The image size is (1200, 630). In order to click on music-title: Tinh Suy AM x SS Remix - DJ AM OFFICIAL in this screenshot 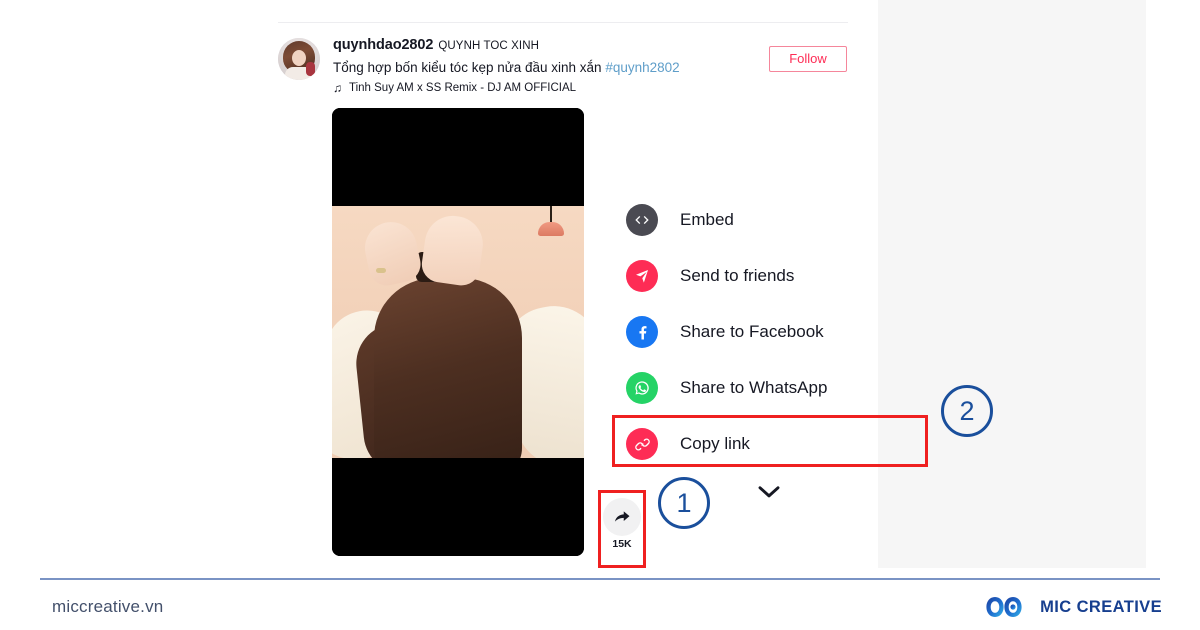, I will do `click(463, 88)`.